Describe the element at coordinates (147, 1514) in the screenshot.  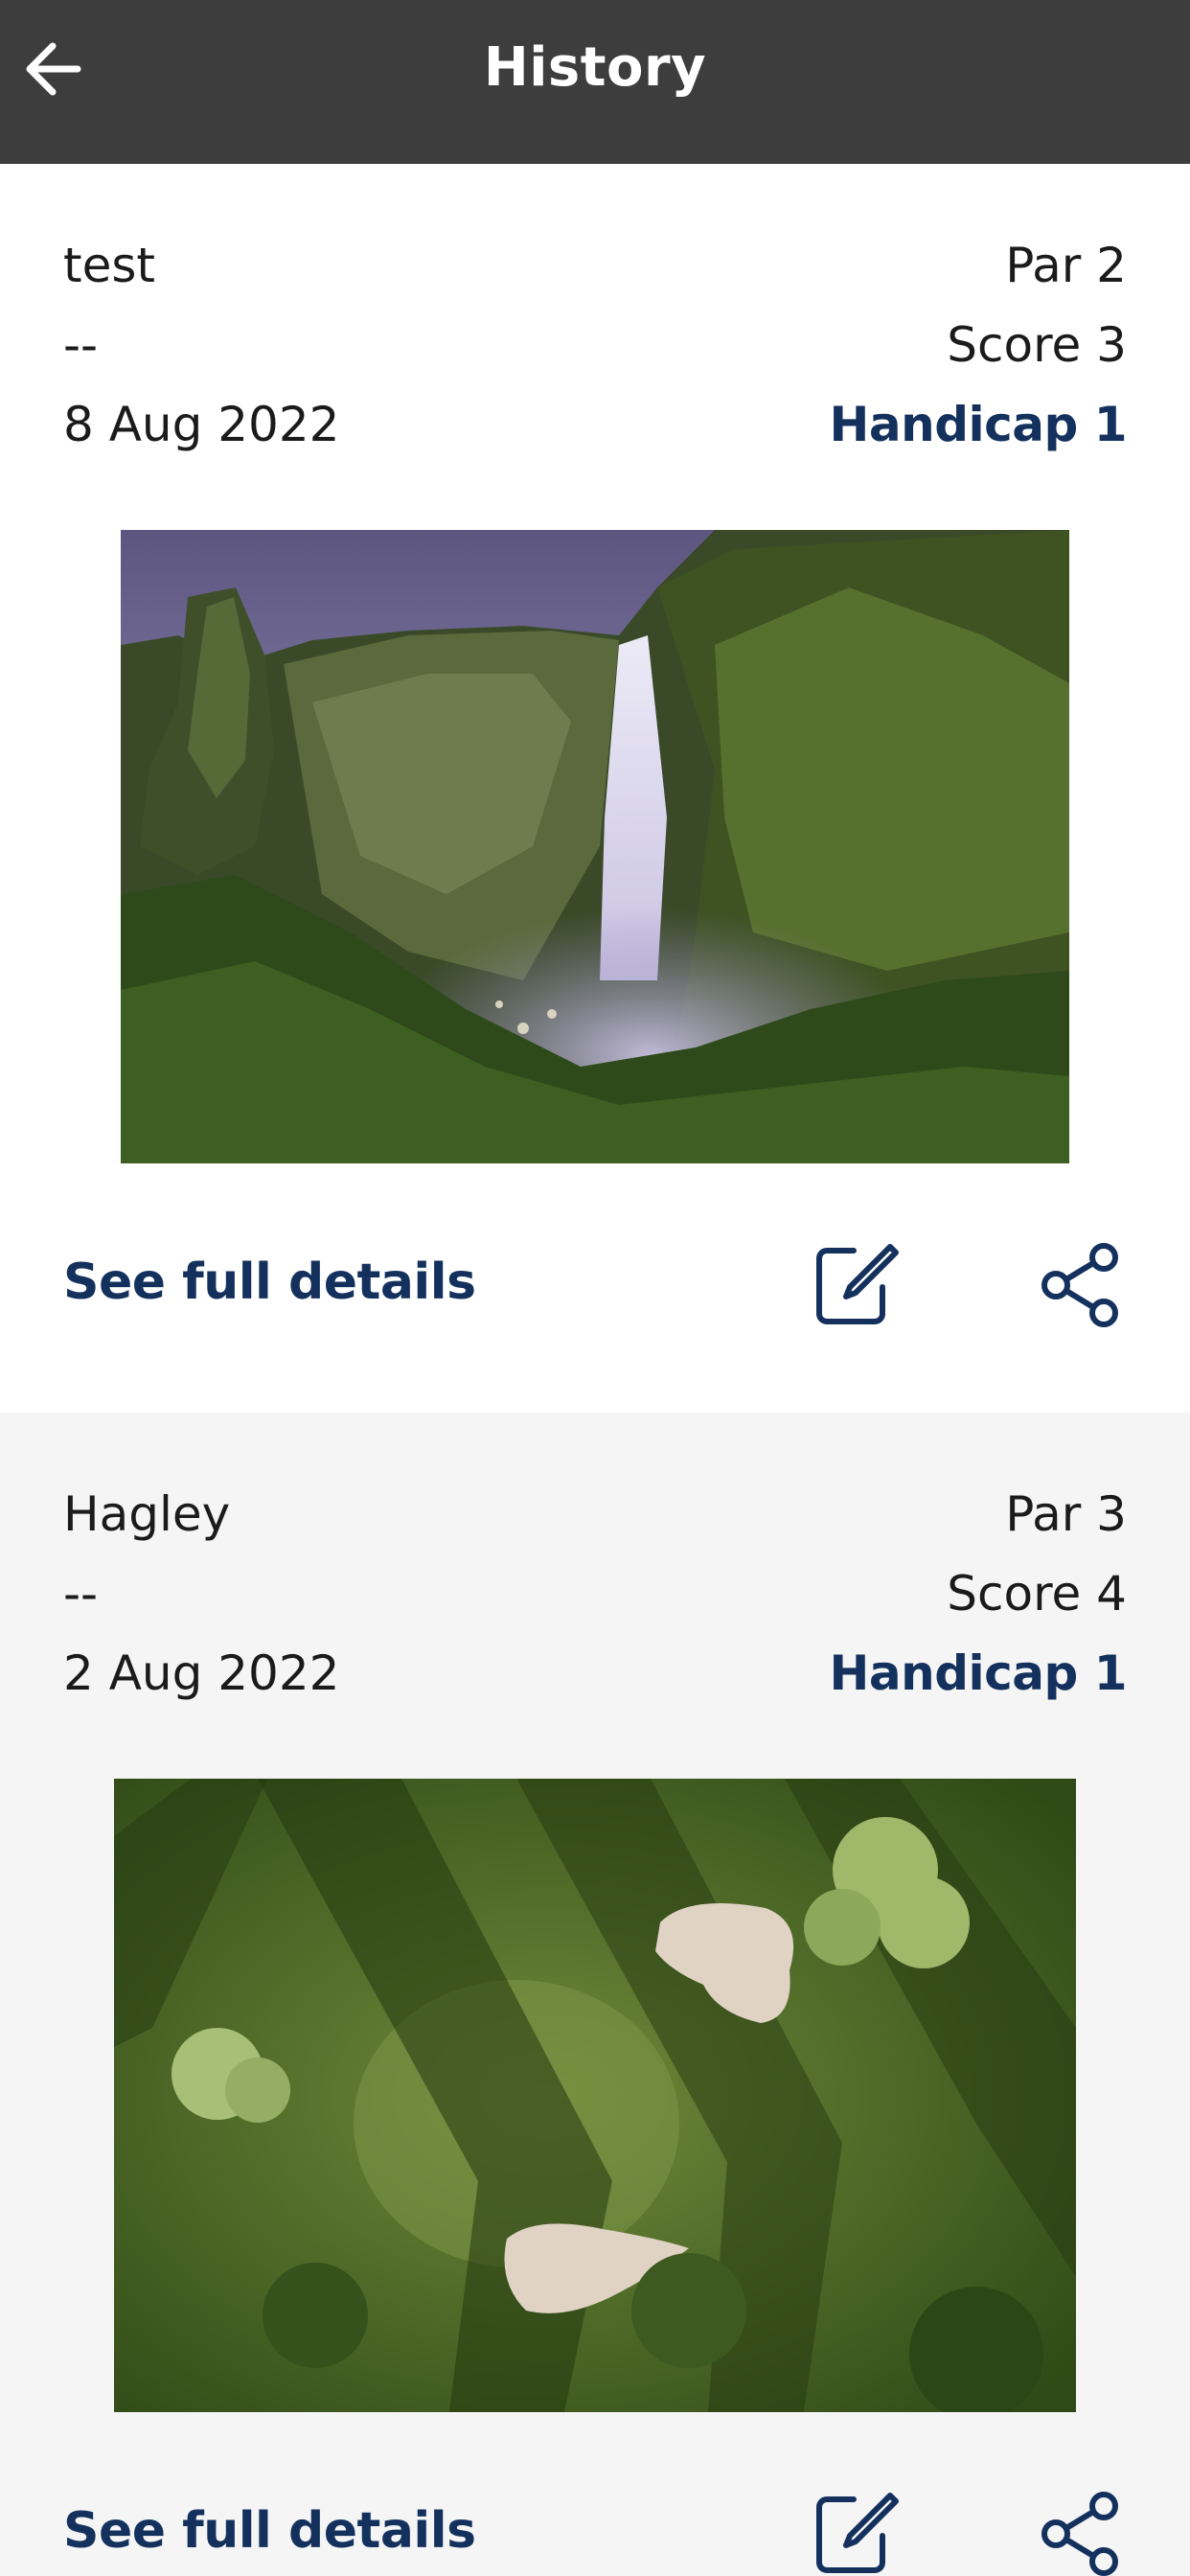
I see `course-name: Hagley` at that location.